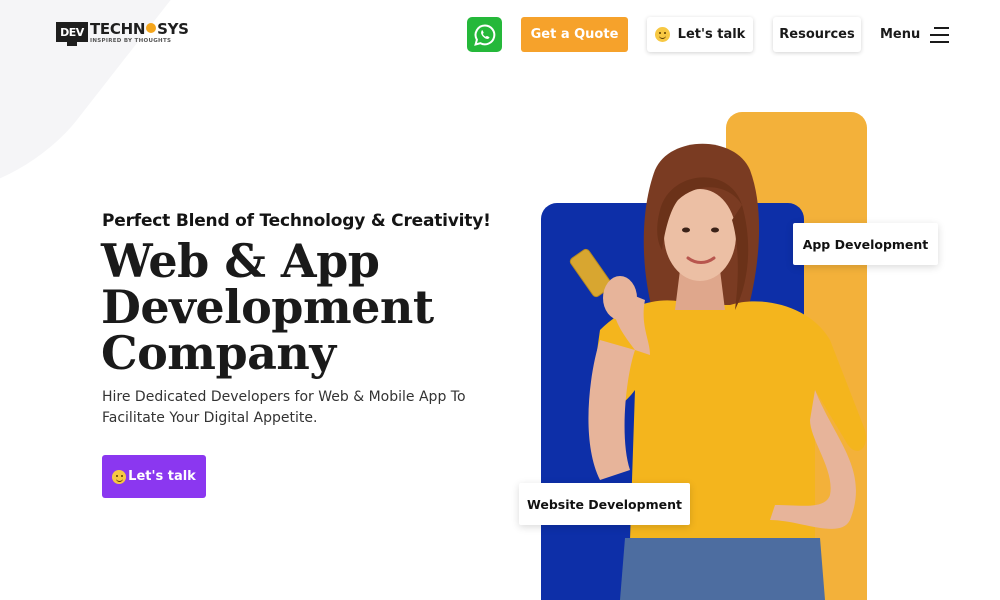 This screenshot has height=600, width=1000. I want to click on app-development-tag: App Development, so click(865, 244).